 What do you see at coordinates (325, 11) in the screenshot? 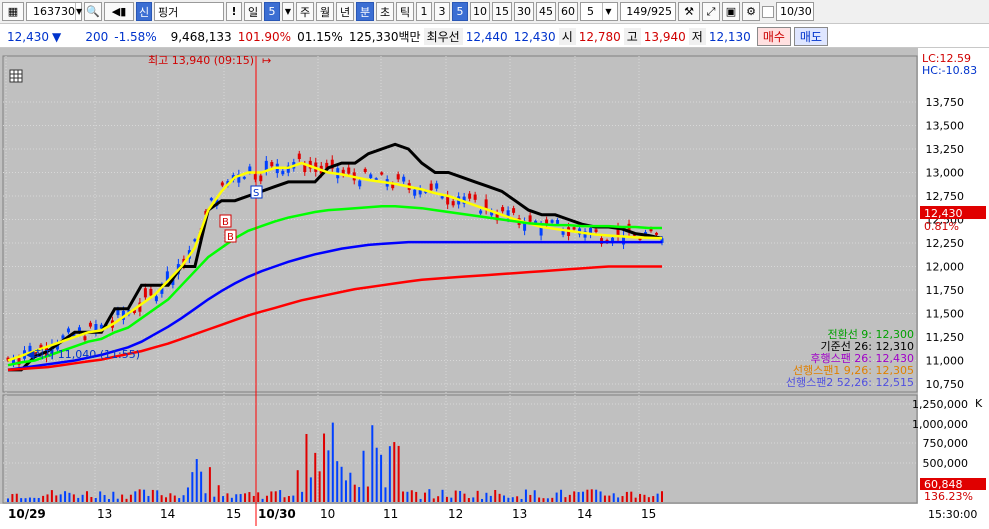
I see `tab-month: 월` at bounding box center [325, 11].